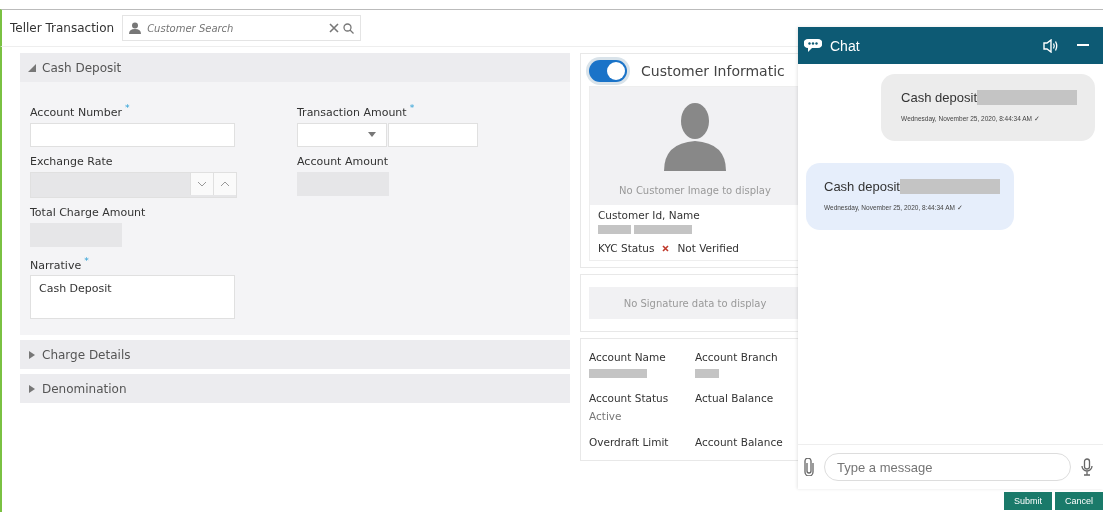 This screenshot has width=1103, height=512. I want to click on minimize-icon, so click(1083, 45).